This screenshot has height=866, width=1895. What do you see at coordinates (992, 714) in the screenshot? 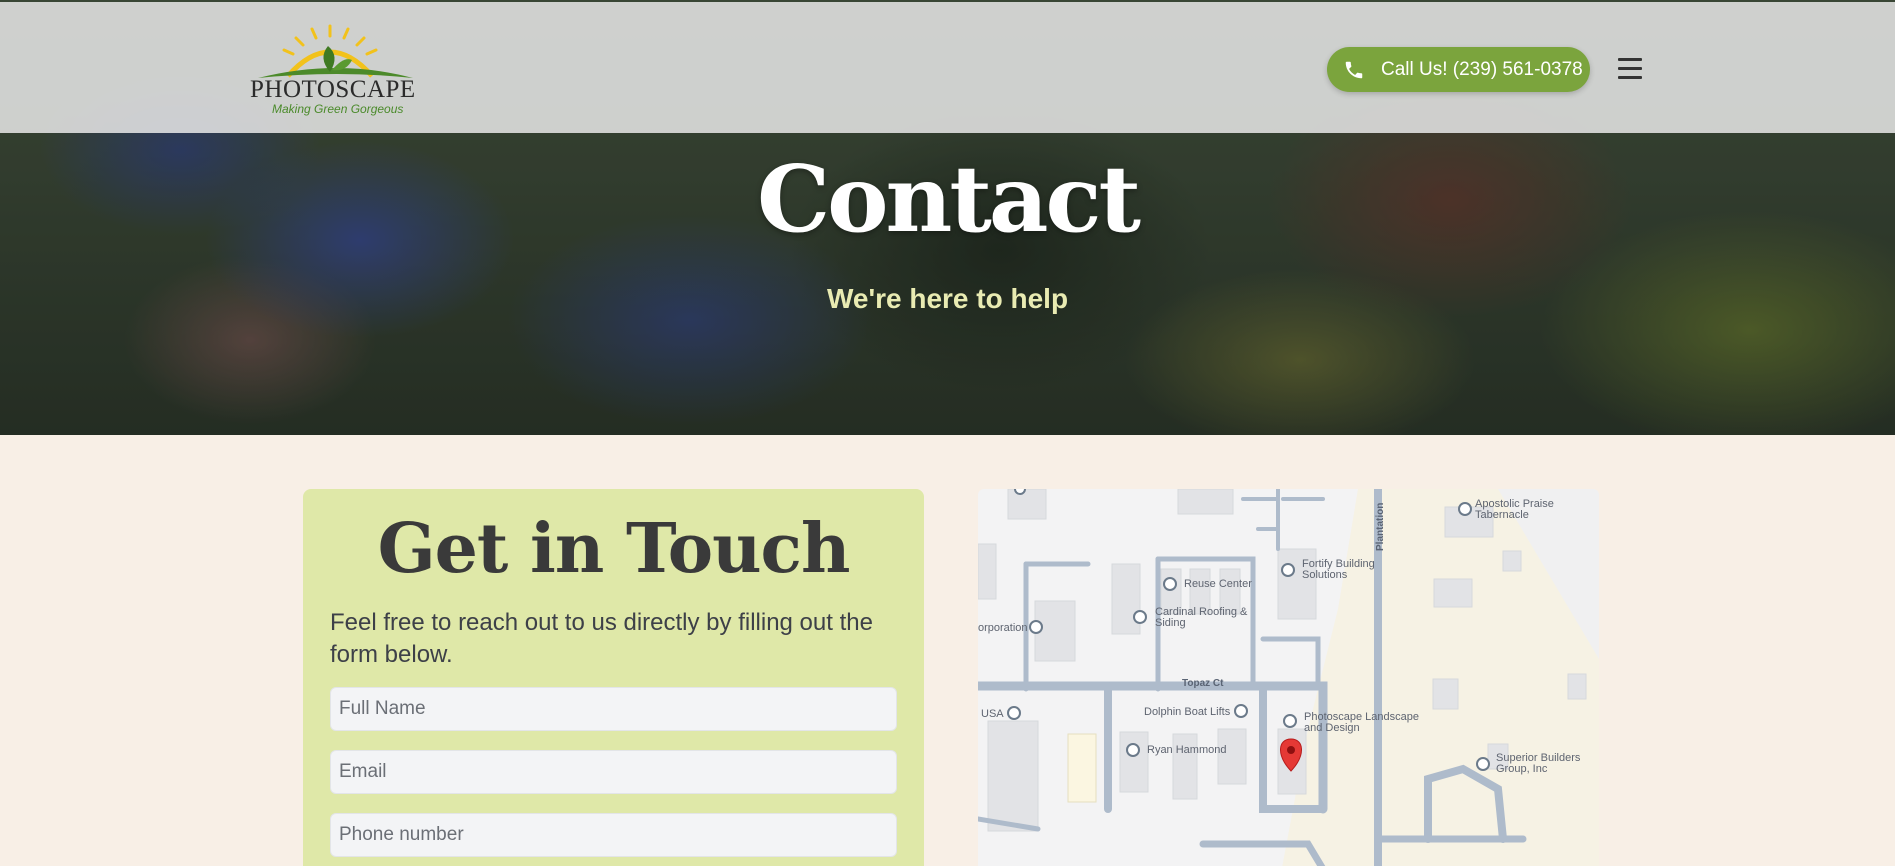
I see `map-label-usa: USA` at bounding box center [992, 714].